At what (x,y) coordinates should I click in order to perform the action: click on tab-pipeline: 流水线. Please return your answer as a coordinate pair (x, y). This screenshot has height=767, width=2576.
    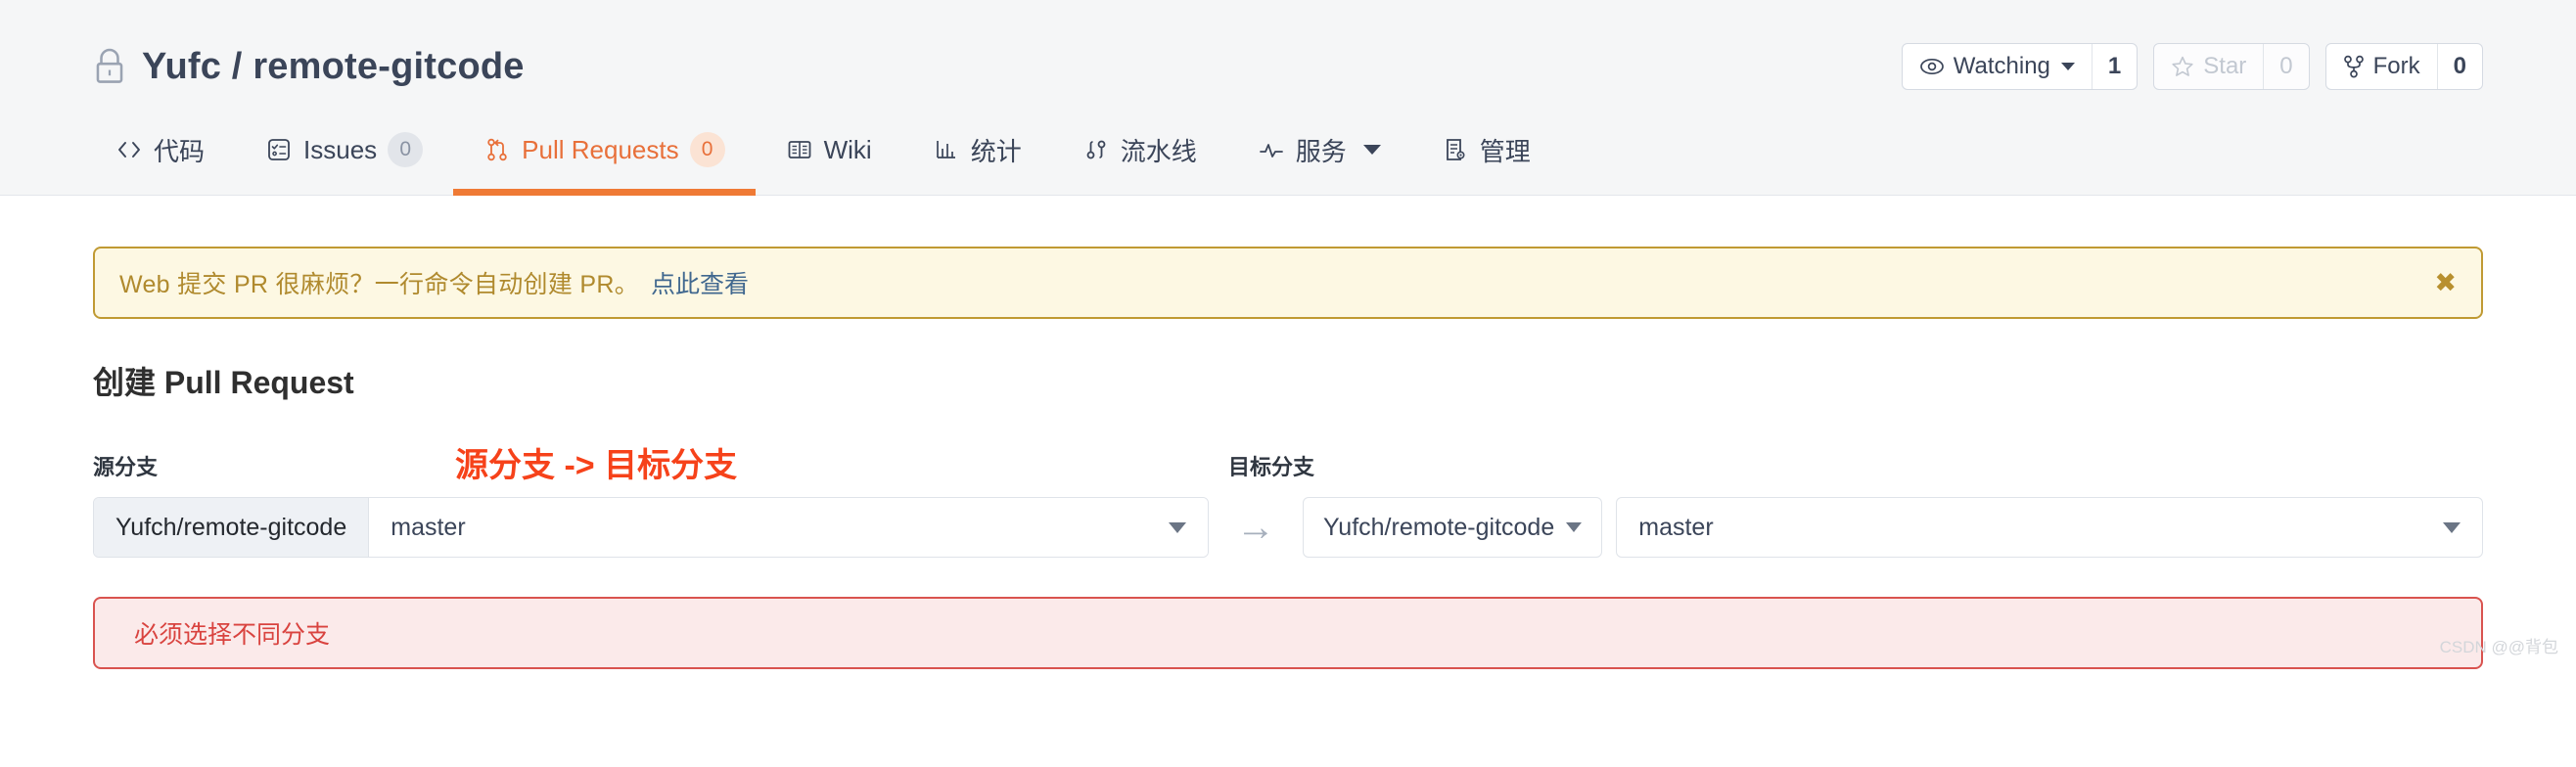
    Looking at the image, I should click on (1140, 150).